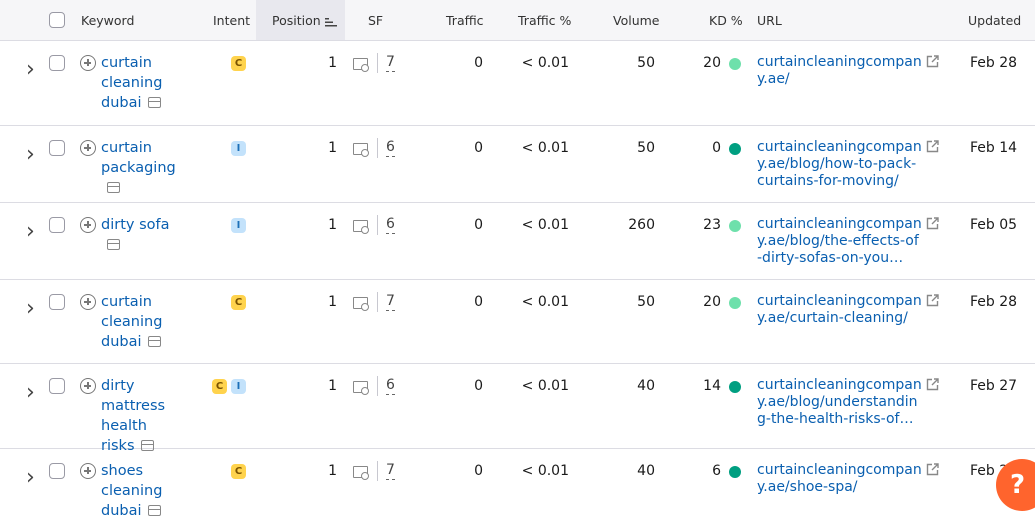 The image size is (1035, 529). What do you see at coordinates (57, 20) in the screenshot?
I see `select-all-checkbox` at bounding box center [57, 20].